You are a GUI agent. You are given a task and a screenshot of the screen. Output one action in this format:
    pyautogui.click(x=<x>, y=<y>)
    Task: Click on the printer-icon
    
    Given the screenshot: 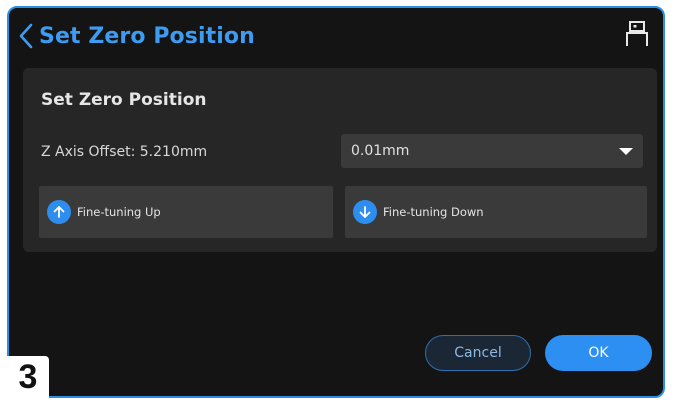 What is the action you would take?
    pyautogui.click(x=637, y=34)
    